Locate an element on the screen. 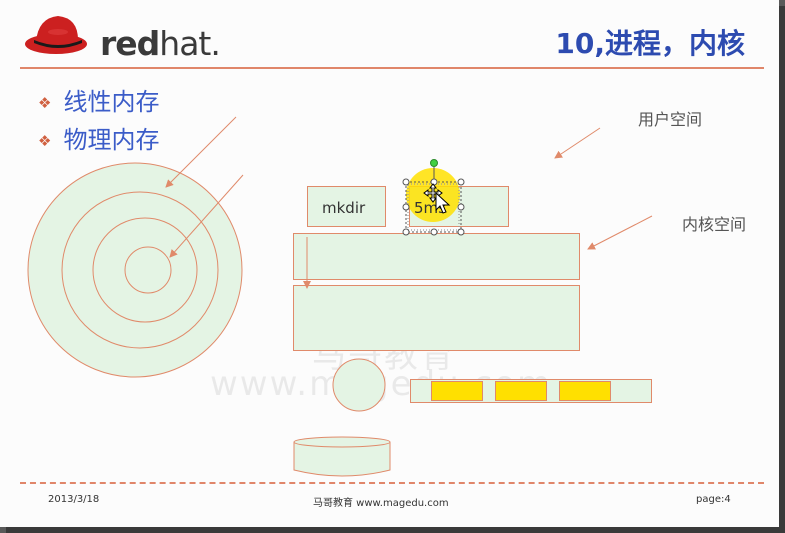 The height and width of the screenshot is (533, 785). move-cursor-icon is located at coordinates (437, 198).